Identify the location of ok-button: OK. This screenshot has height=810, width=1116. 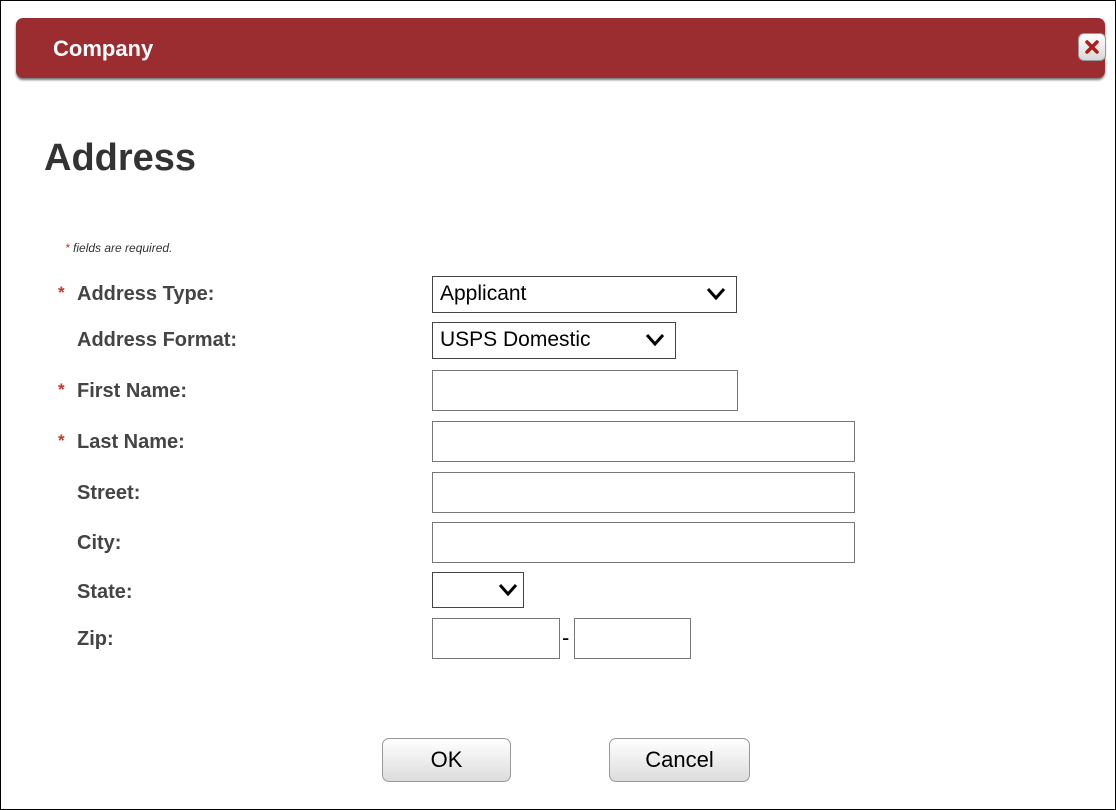
(446, 760).